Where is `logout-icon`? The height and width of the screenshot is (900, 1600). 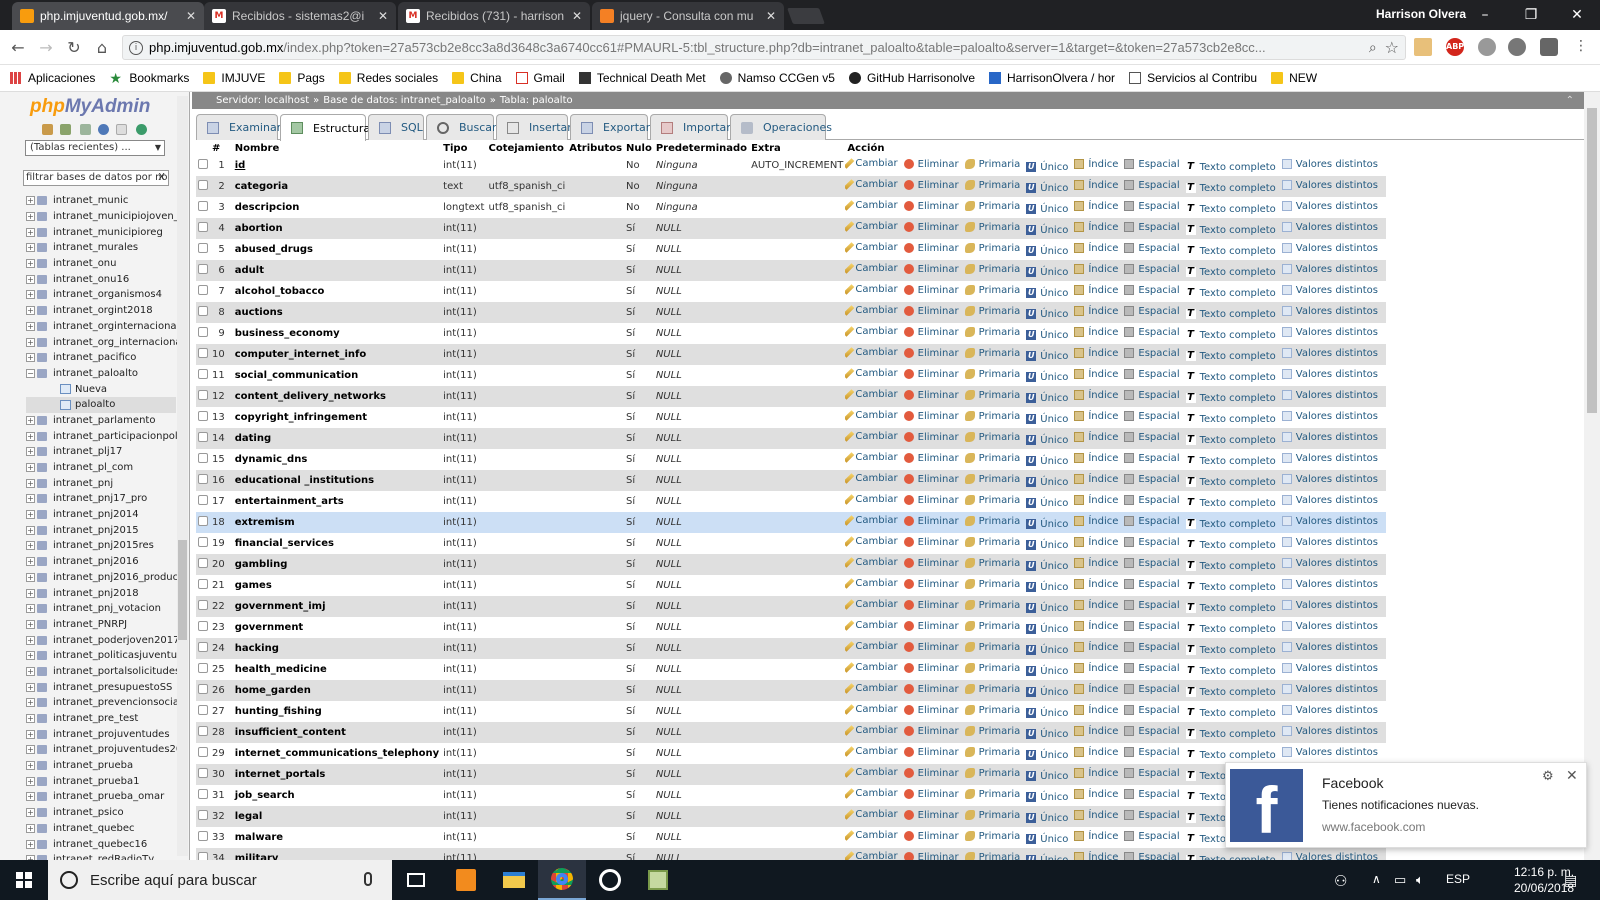
logout-icon is located at coordinates (65, 129).